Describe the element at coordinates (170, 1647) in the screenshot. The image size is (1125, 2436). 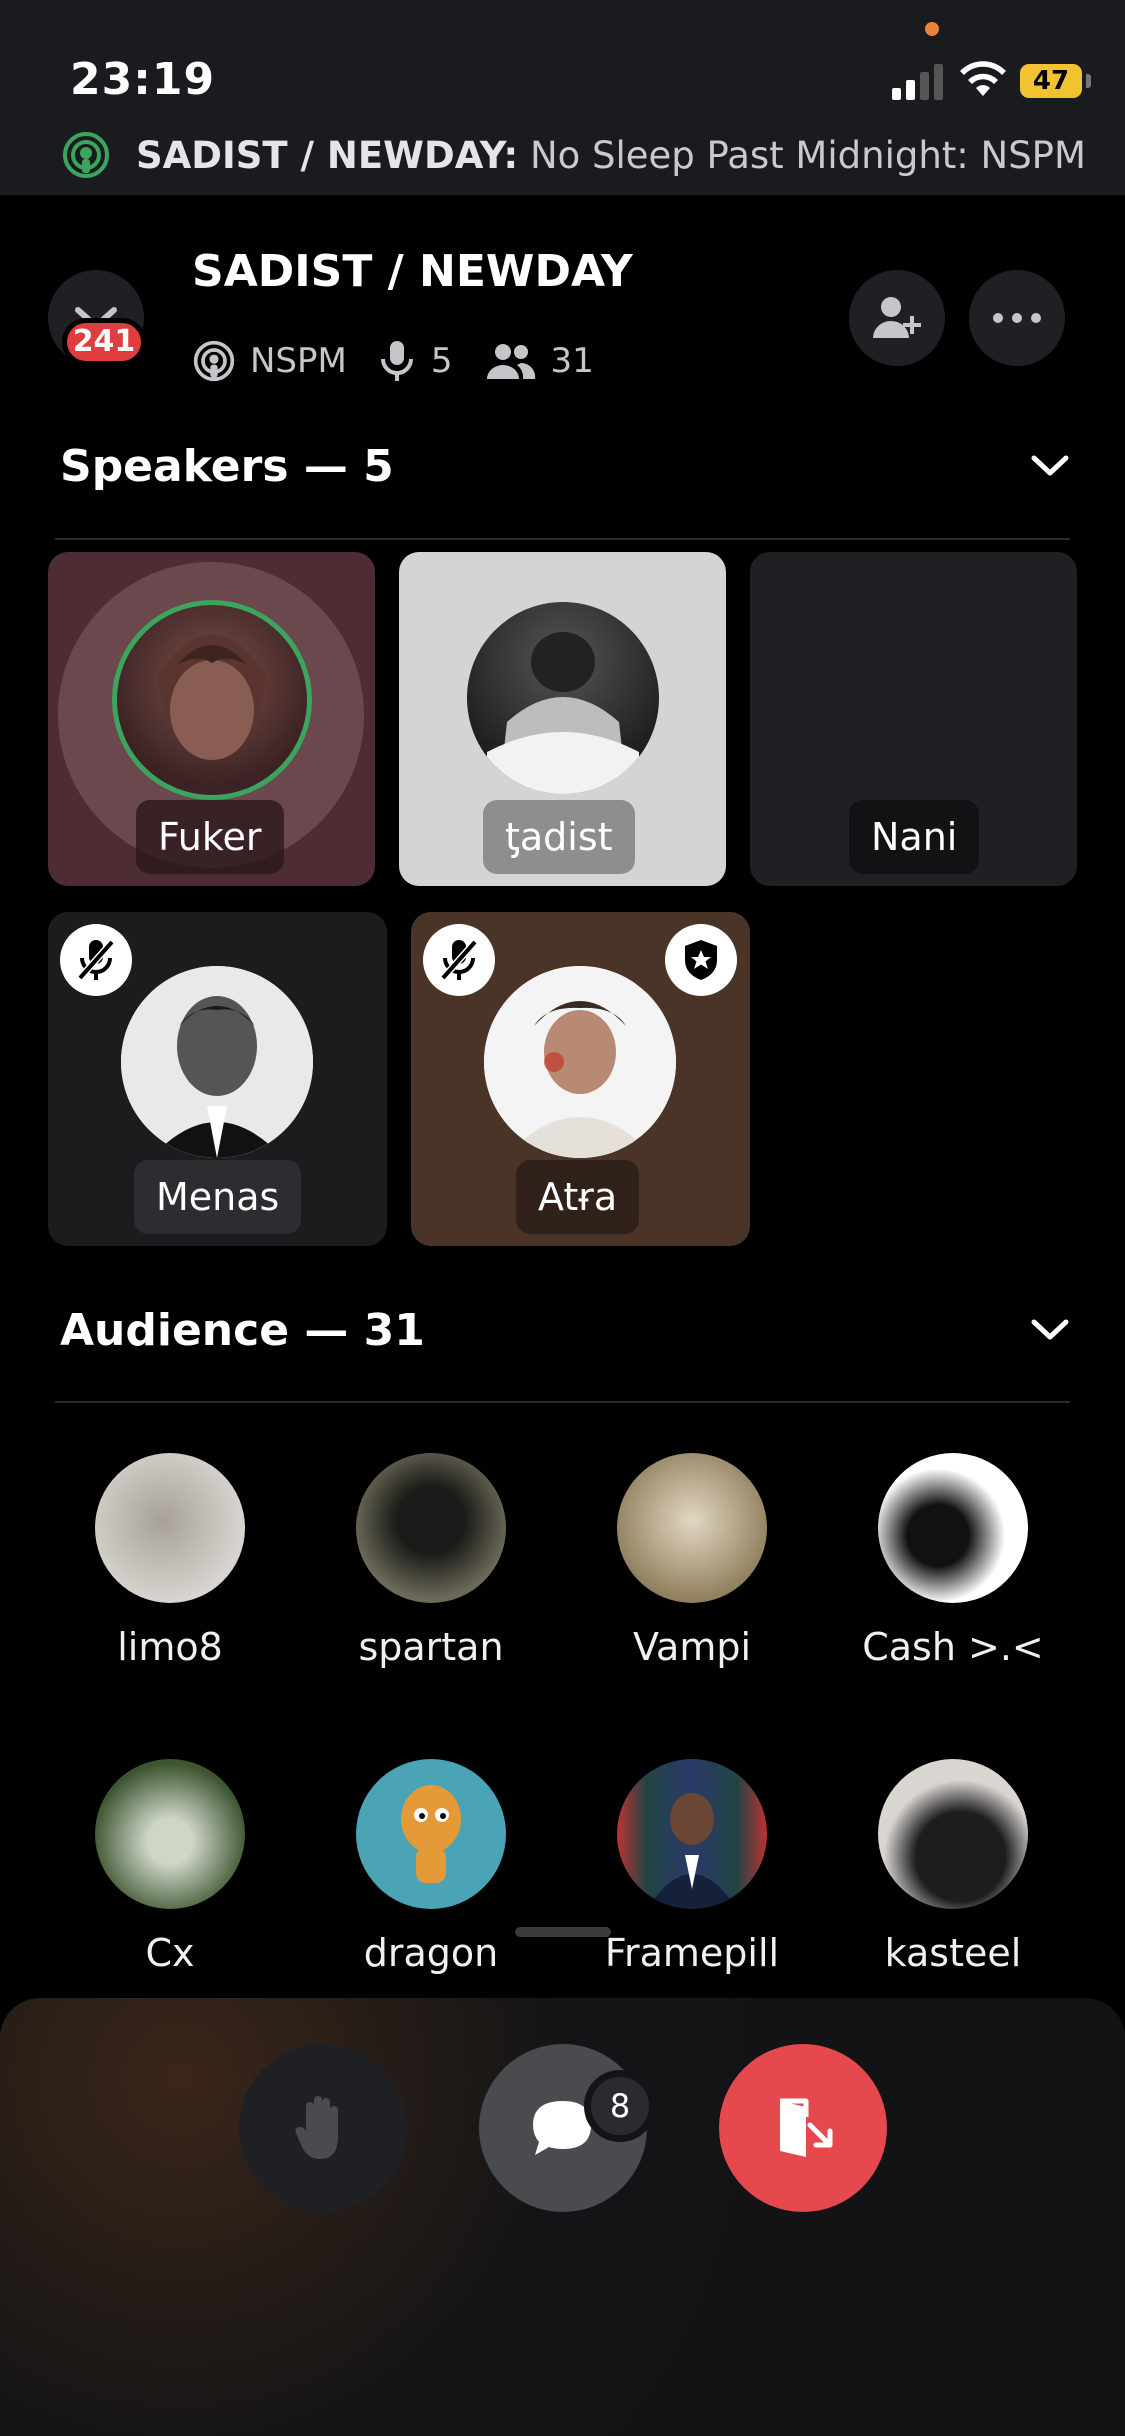
I see `audience-member-name: limo8` at that location.